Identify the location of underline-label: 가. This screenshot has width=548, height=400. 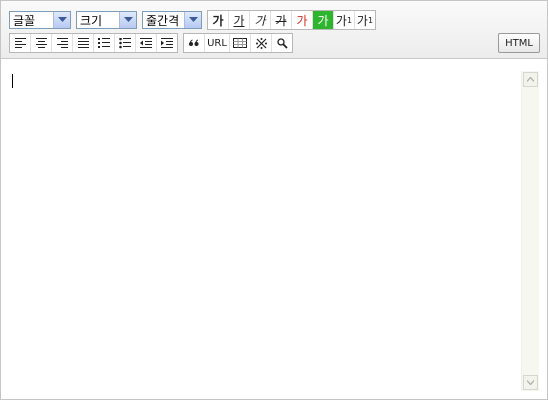
(239, 20).